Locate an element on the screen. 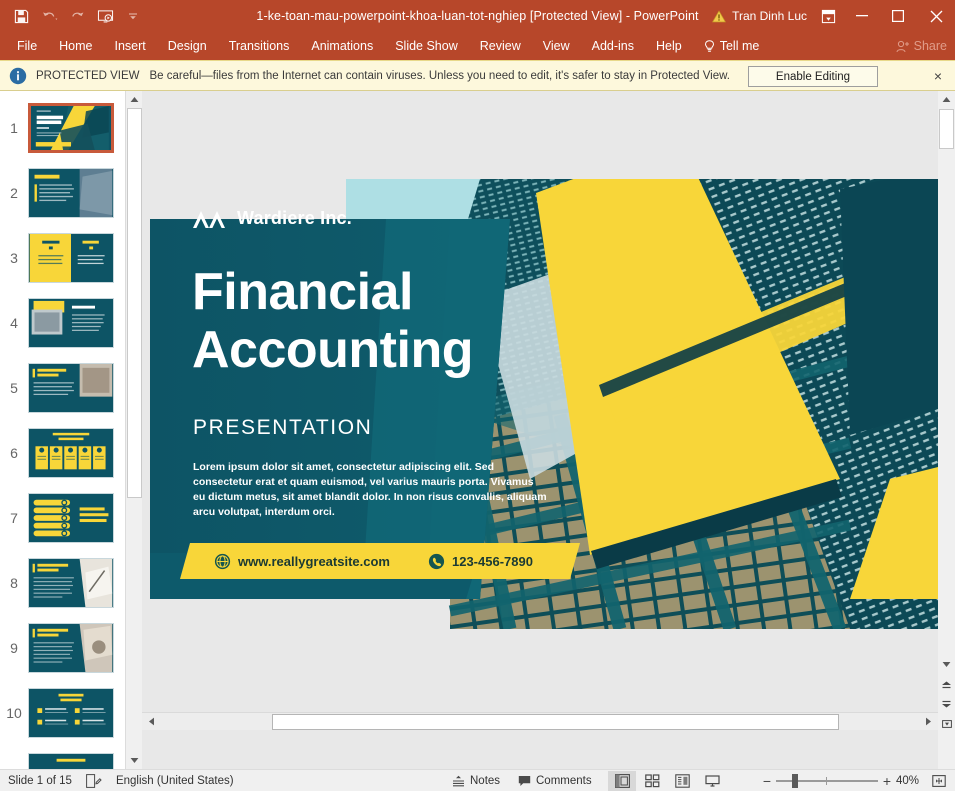 Image resolution: width=955 pixels, height=791 pixels. language-indicator: English (United States) is located at coordinates (175, 781).